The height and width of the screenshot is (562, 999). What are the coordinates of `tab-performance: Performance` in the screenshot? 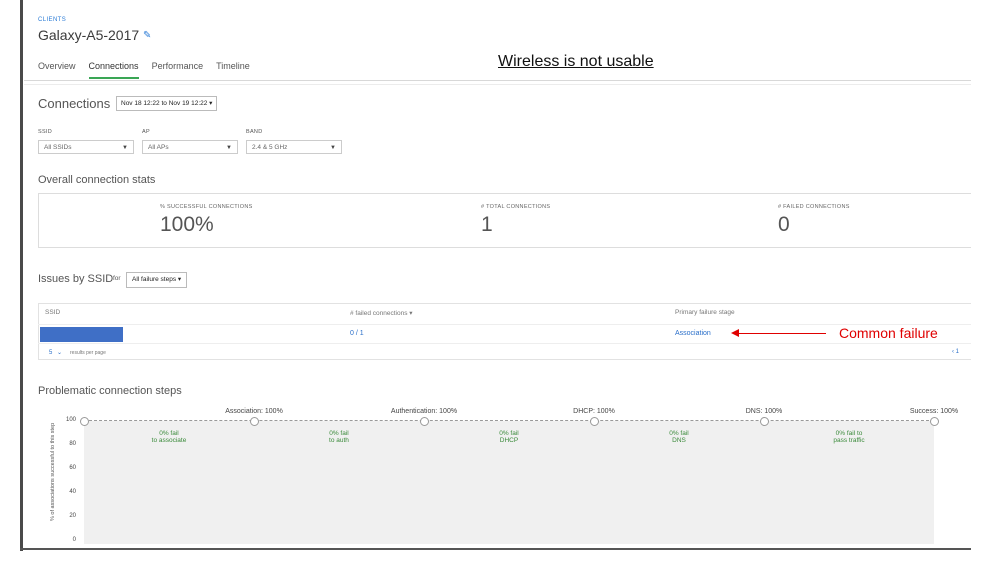 It's located at (178, 69).